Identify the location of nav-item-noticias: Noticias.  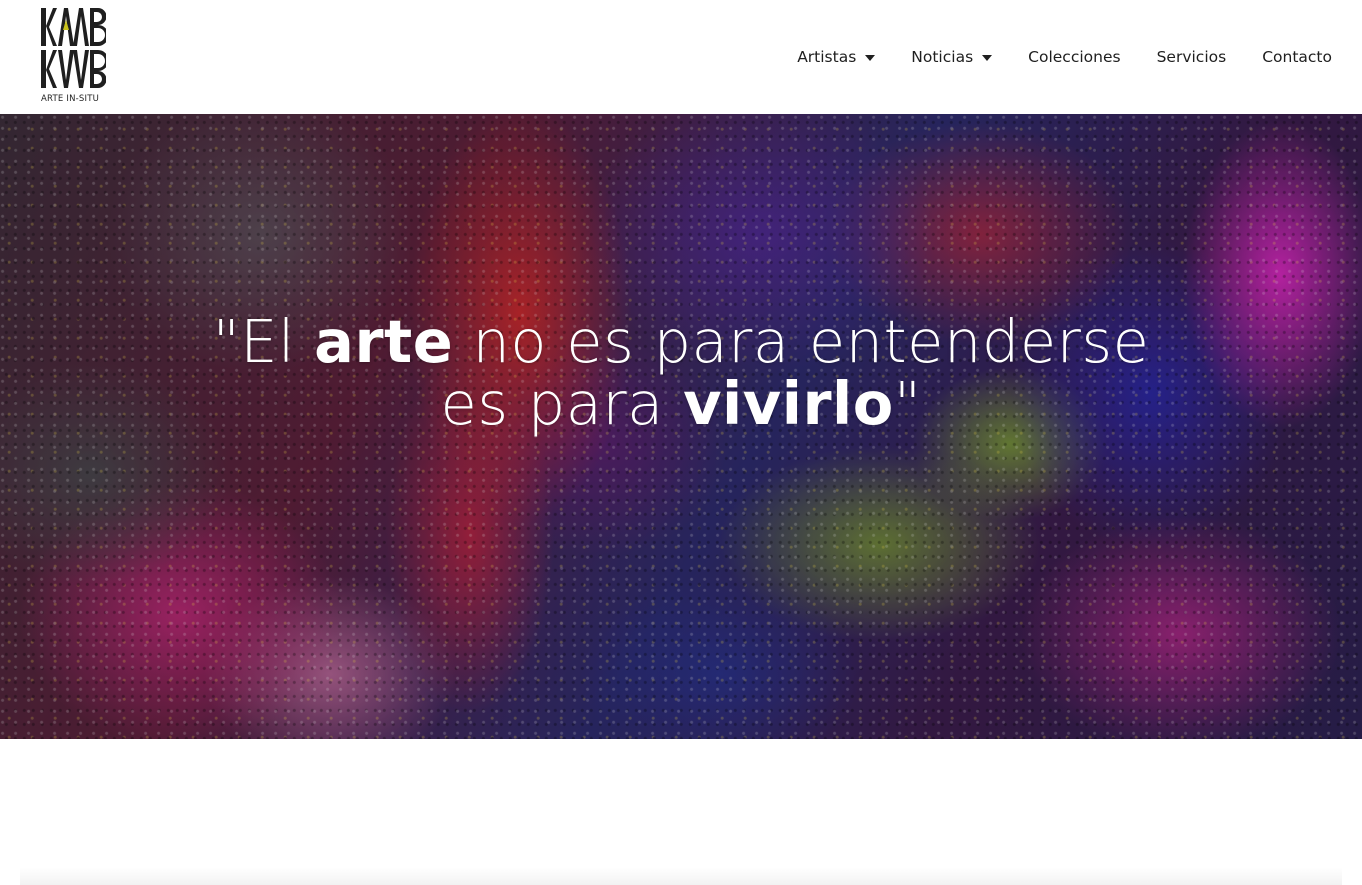
(952, 57).